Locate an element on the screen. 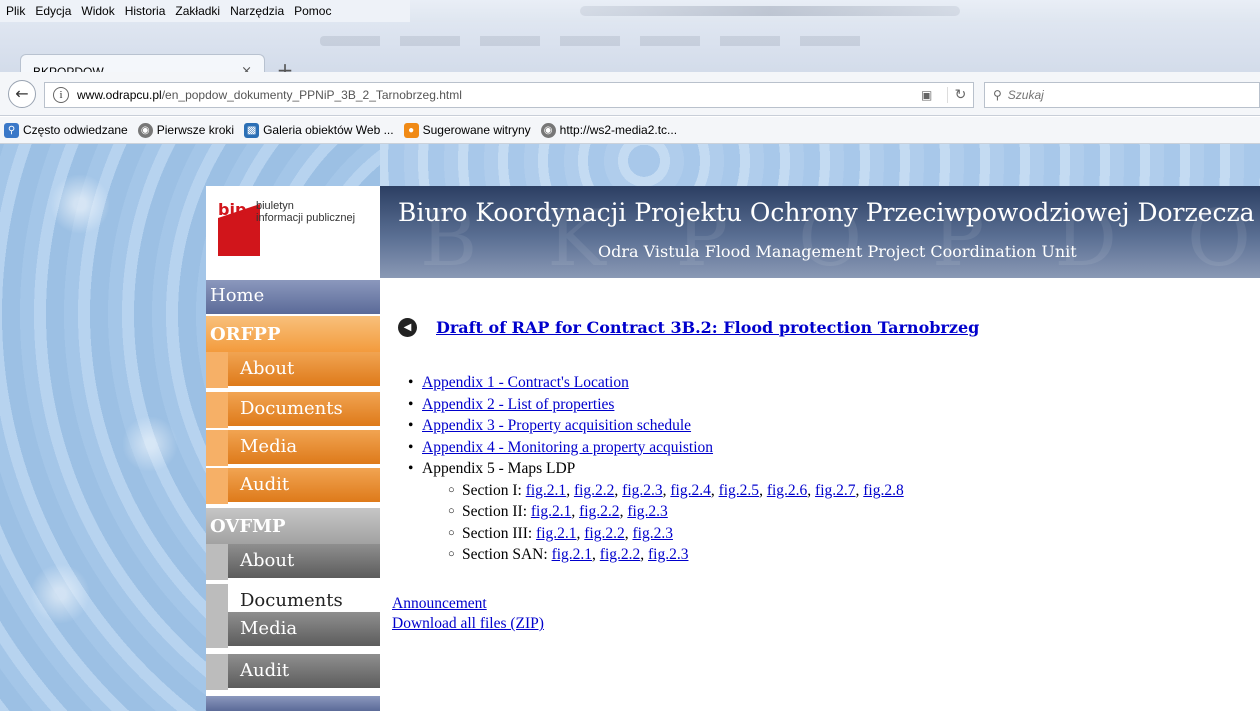 This screenshot has width=1260, height=711. nav-orfpp-about: About is located at coordinates (293, 370).